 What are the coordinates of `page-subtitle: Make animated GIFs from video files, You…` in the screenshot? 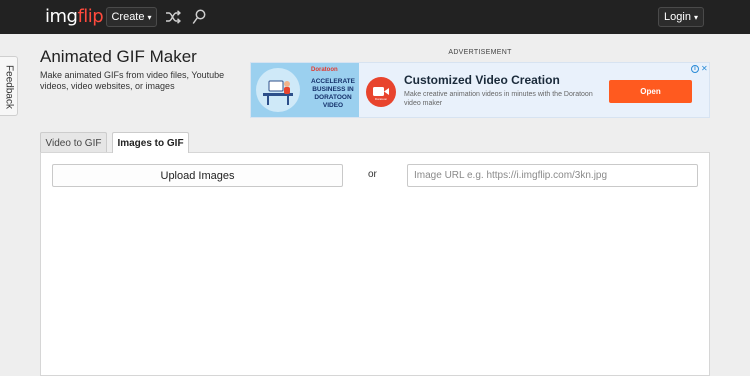 It's located at (132, 80).